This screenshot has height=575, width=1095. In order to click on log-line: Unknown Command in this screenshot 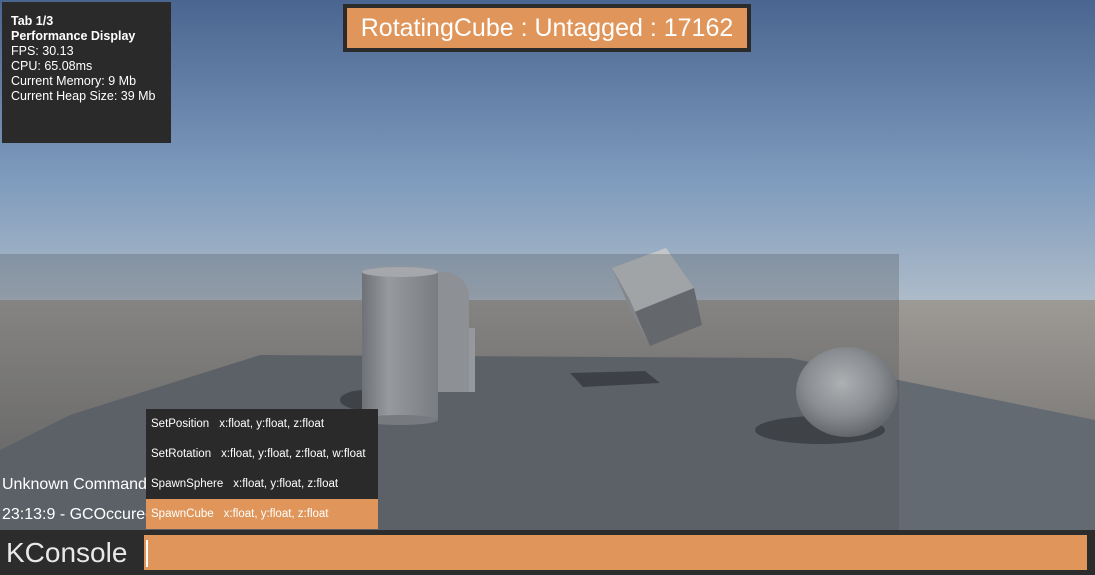, I will do `click(74, 484)`.